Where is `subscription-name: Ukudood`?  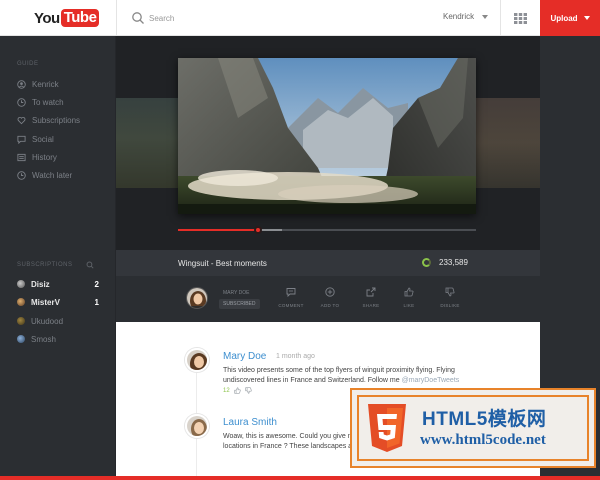
subscription-name: Ukudood is located at coordinates (47, 321).